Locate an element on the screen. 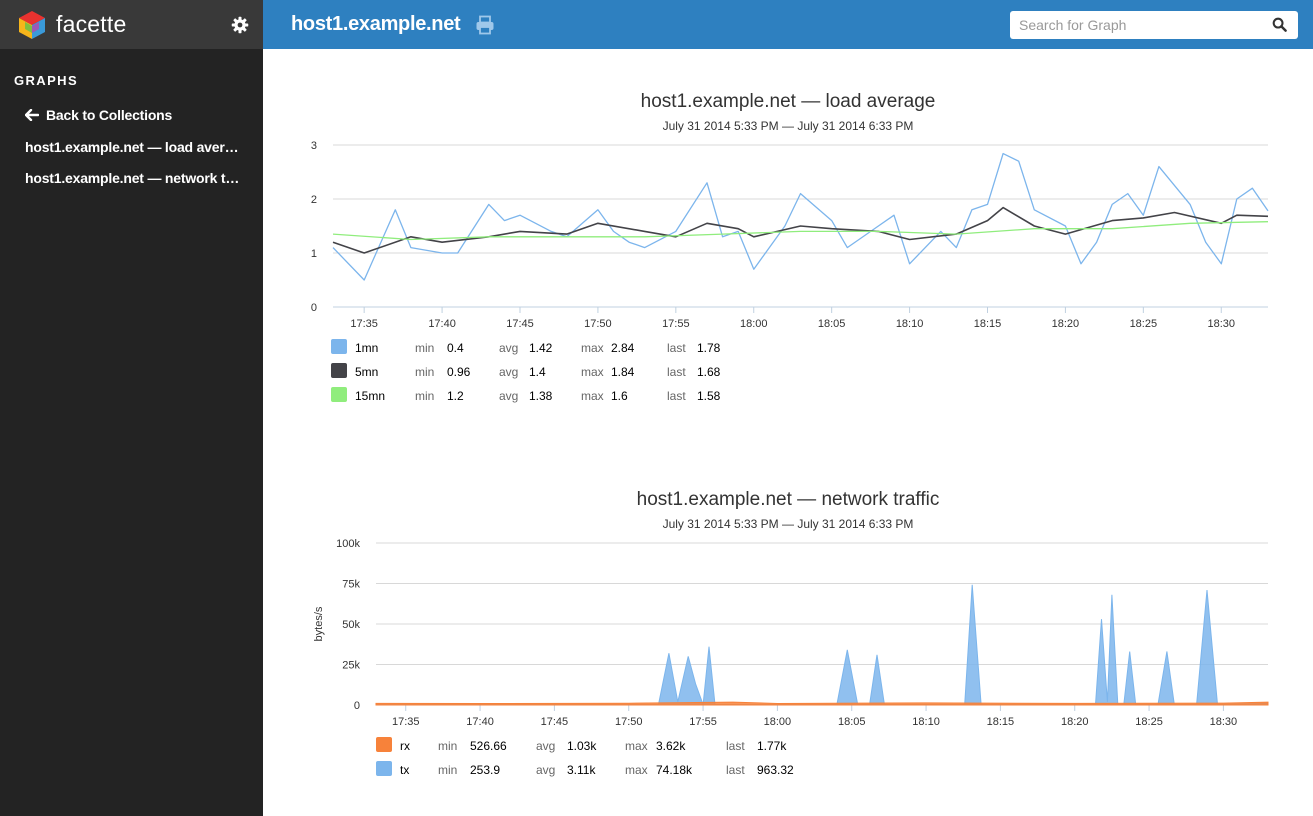 This screenshot has height=816, width=1313. legend-min-label-rx: min is located at coordinates (448, 746).